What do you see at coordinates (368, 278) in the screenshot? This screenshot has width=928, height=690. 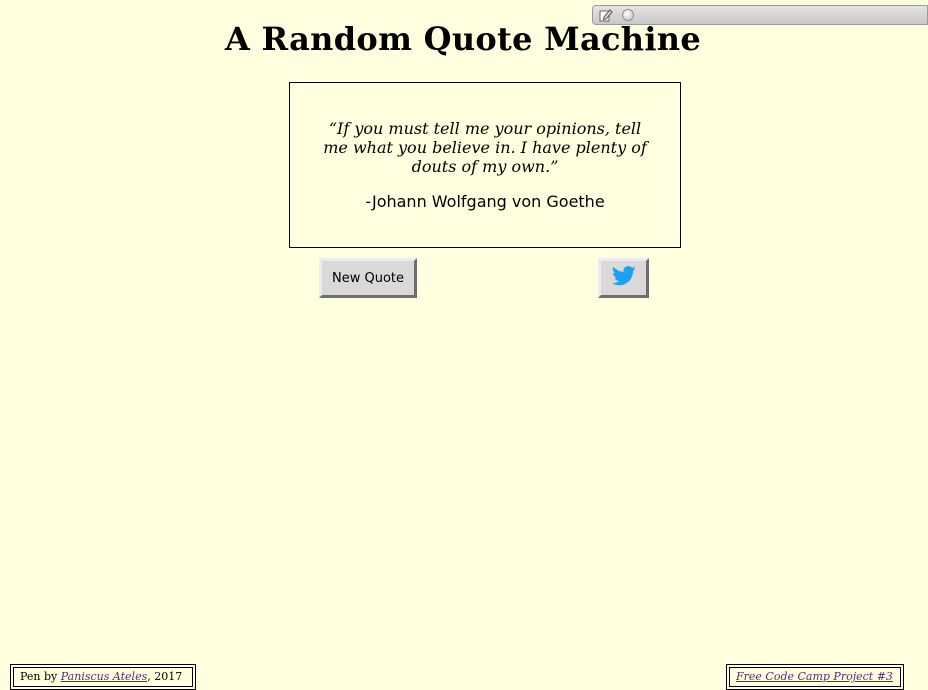 I see `new-quote-button: New Quote` at bounding box center [368, 278].